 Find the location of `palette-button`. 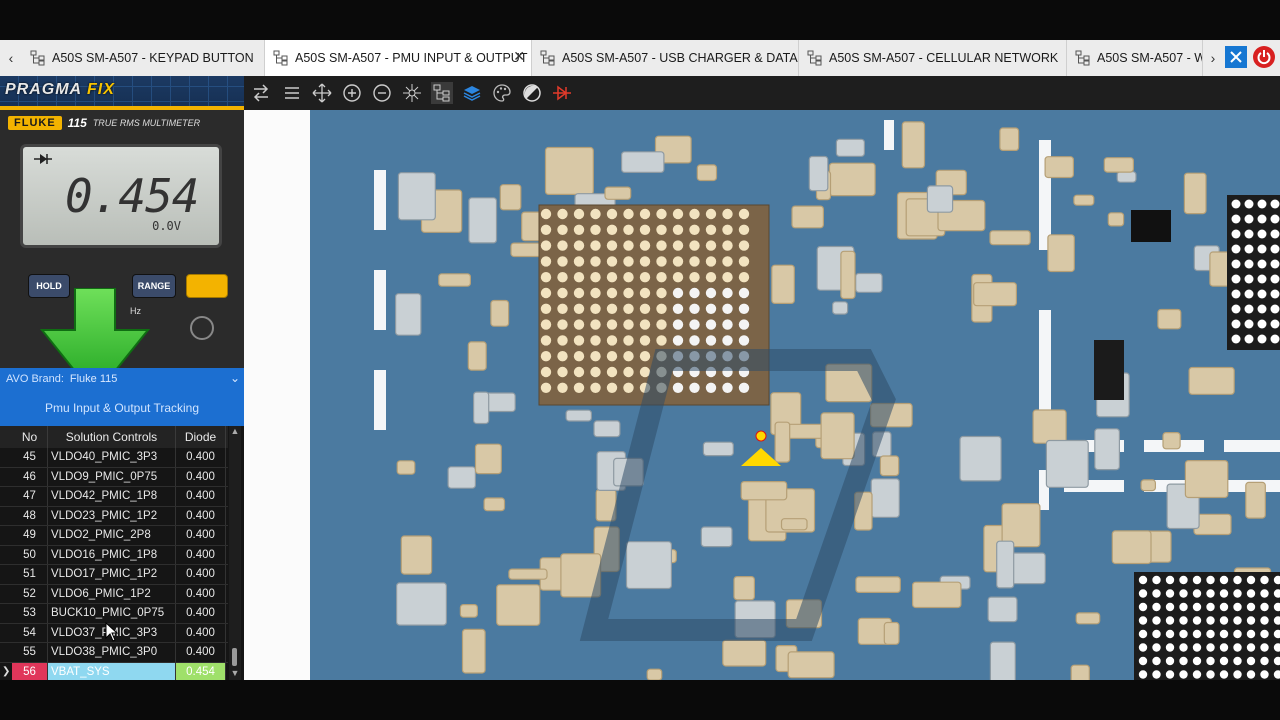

palette-button is located at coordinates (502, 93).